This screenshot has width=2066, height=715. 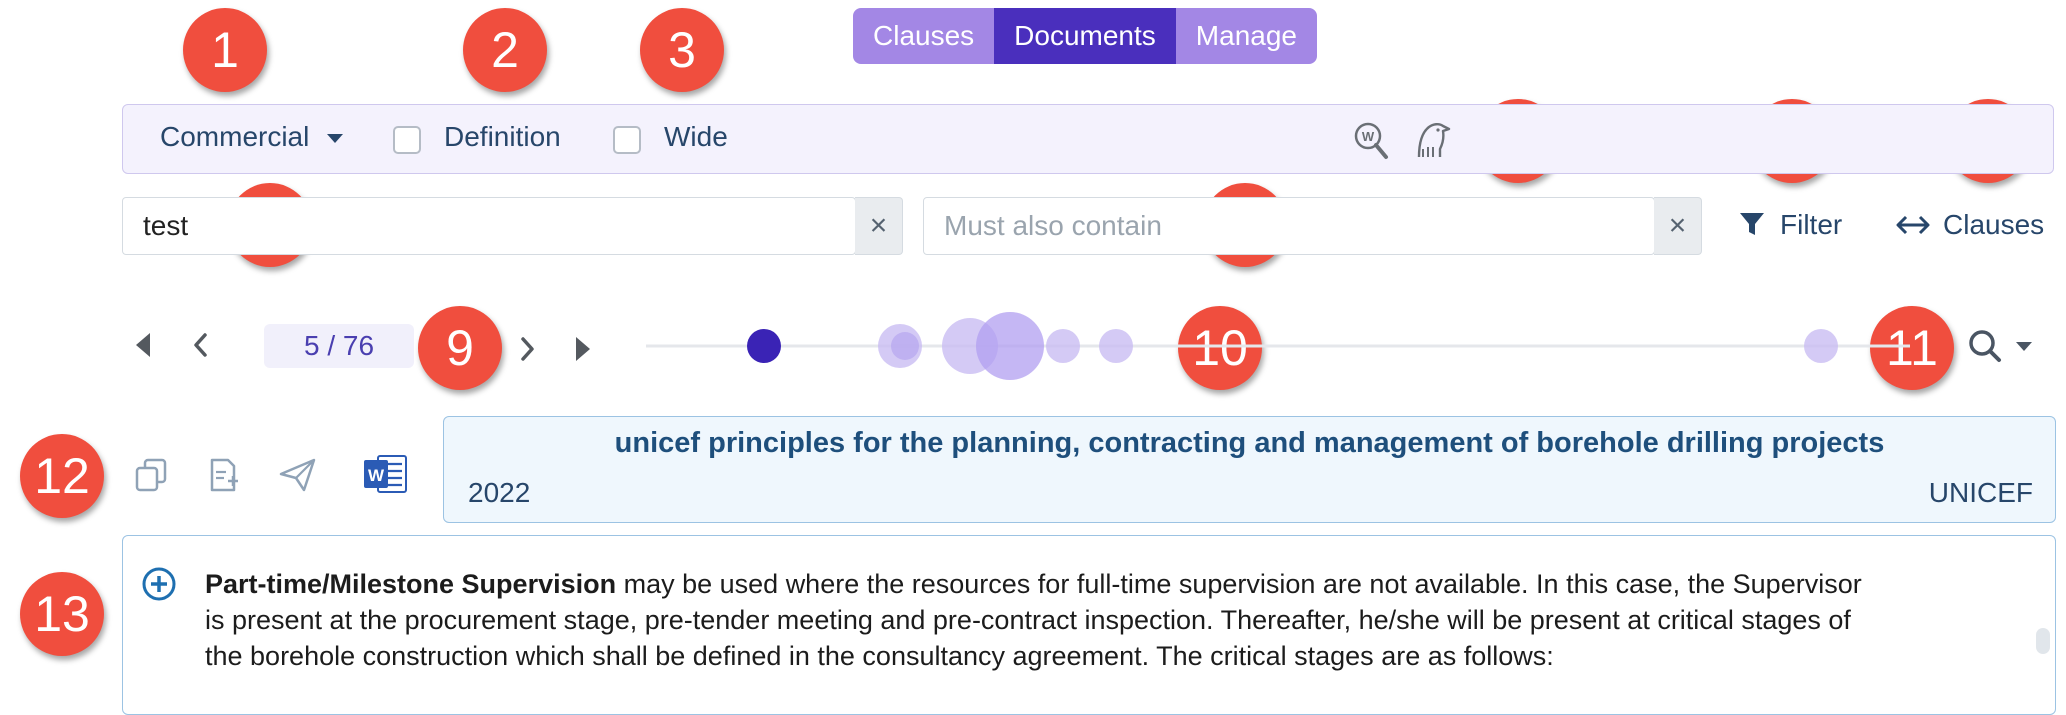 I want to click on filter-button: Filter, so click(x=1790, y=225).